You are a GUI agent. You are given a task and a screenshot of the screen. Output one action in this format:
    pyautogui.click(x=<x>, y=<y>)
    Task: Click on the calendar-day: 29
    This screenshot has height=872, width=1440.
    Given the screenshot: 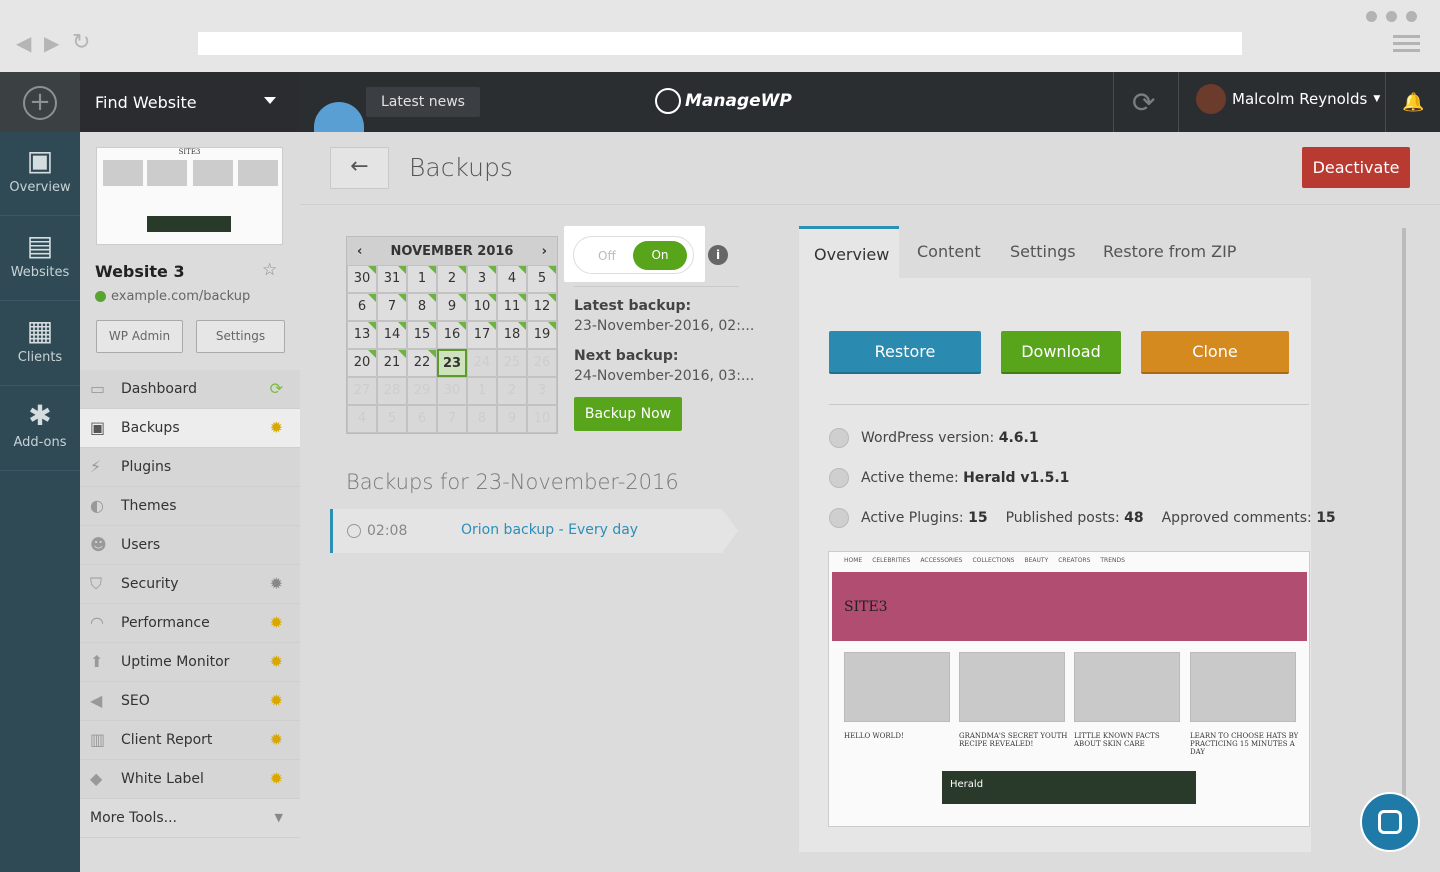 What is the action you would take?
    pyautogui.click(x=422, y=391)
    